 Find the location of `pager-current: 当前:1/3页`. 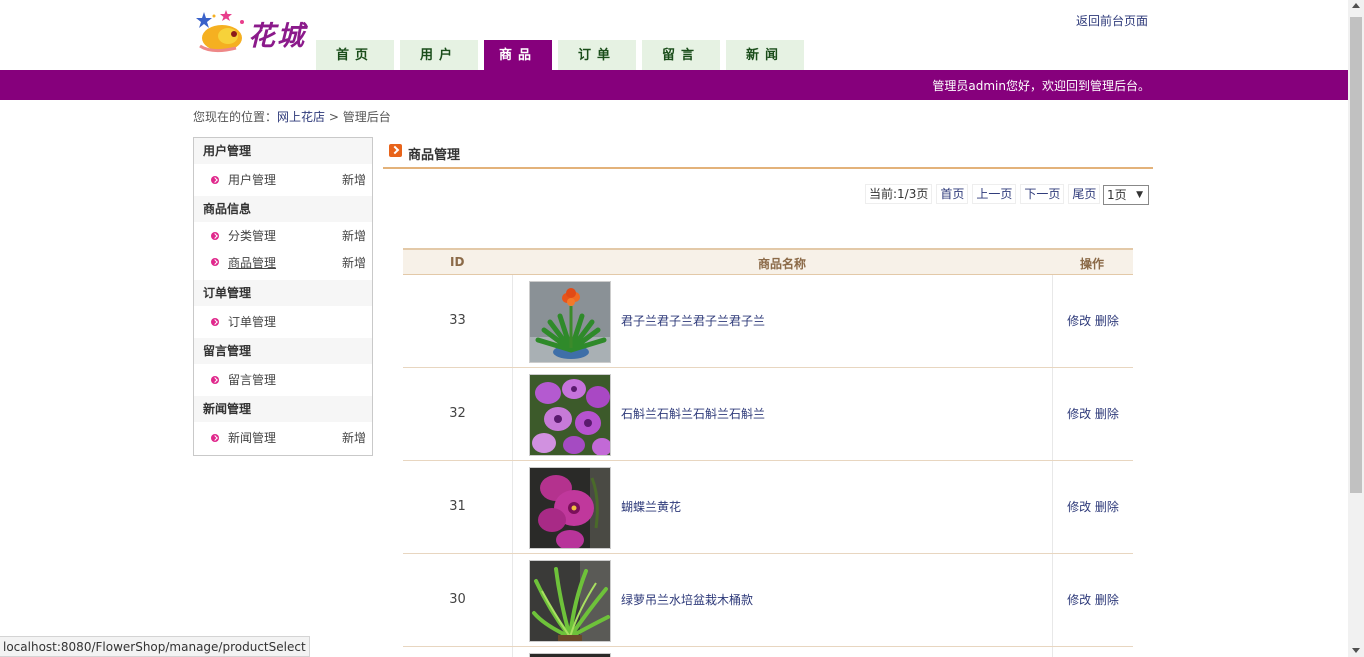

pager-current: 当前:1/3页 is located at coordinates (899, 194).